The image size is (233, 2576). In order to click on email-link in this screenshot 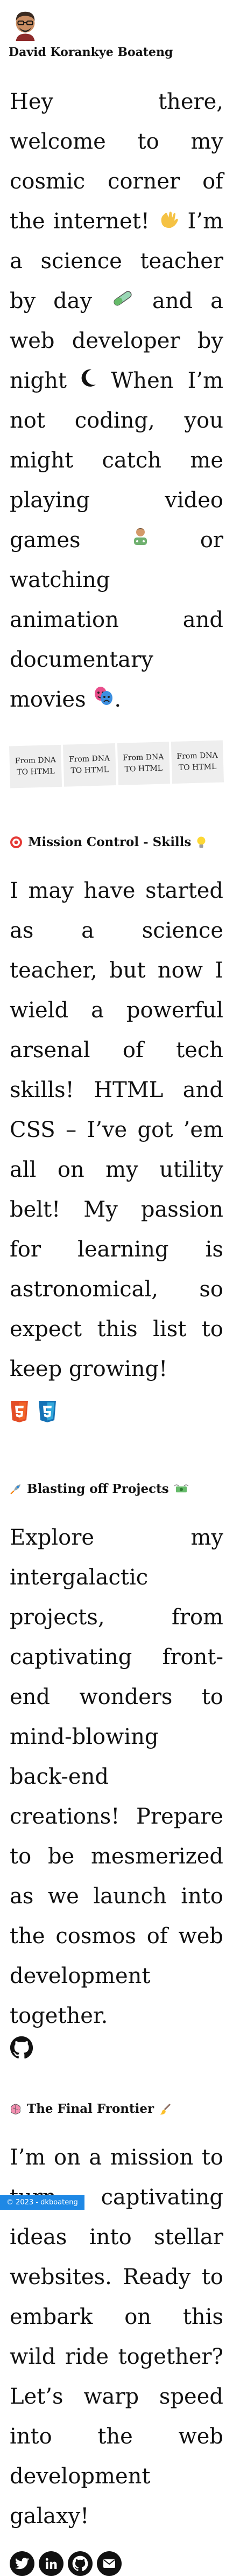, I will do `click(109, 2563)`.